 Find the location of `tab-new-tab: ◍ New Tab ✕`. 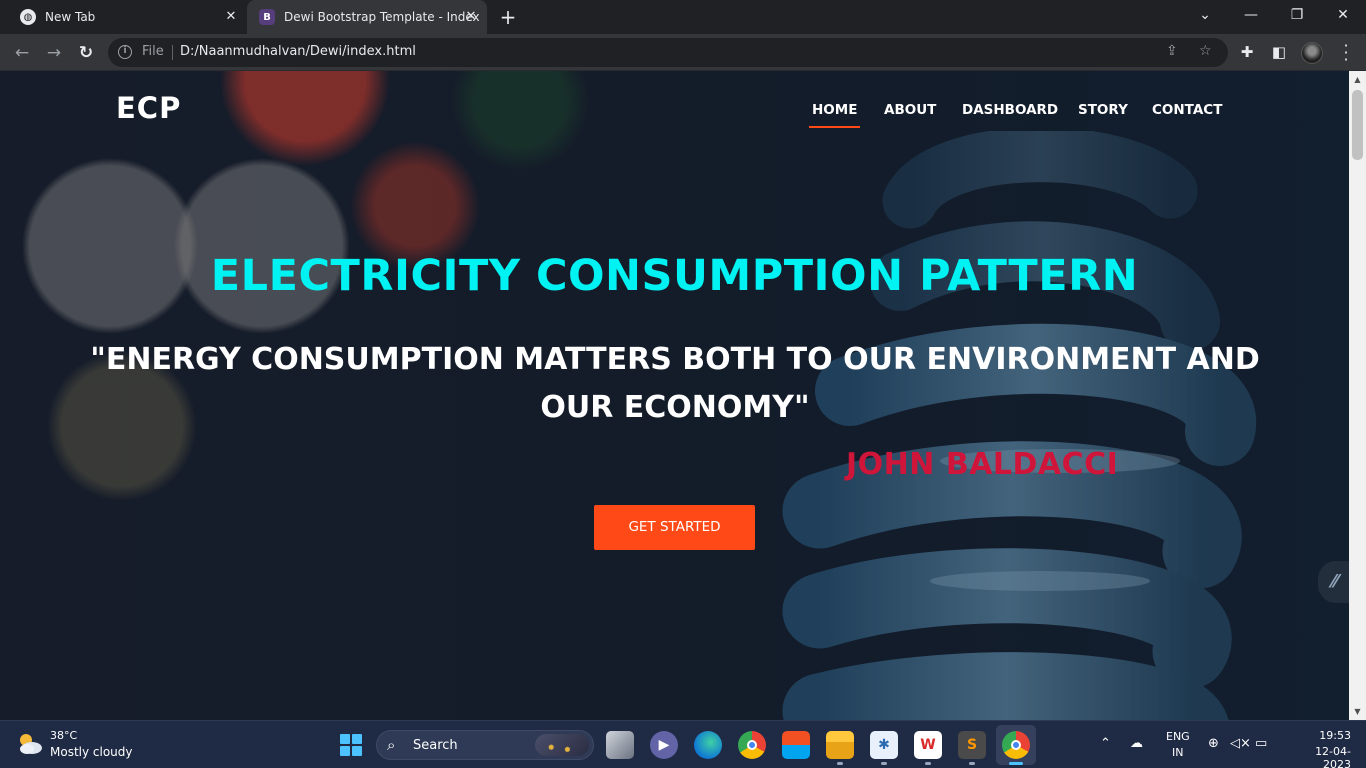

tab-new-tab: ◍ New Tab ✕ is located at coordinates (129, 17).